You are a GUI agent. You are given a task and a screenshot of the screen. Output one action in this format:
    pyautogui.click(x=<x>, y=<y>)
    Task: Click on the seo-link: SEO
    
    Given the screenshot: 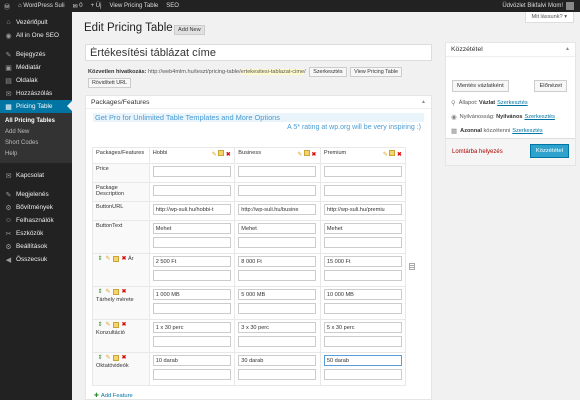 What is the action you would take?
    pyautogui.click(x=172, y=6)
    